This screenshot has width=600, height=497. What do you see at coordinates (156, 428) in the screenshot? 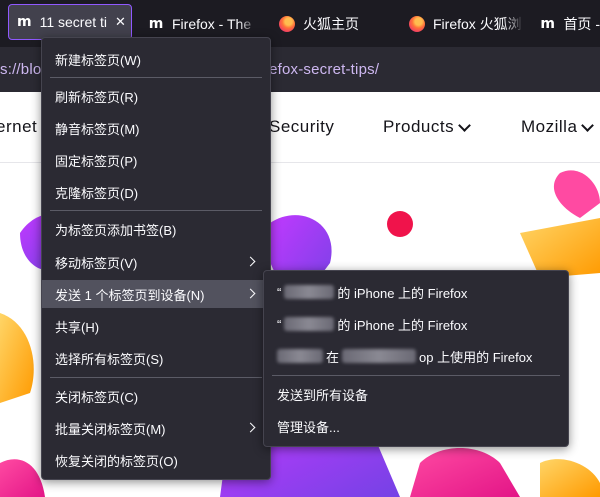
I see `menu-item-close-multiple-tabs: 批量关闭标签页(M)` at bounding box center [156, 428].